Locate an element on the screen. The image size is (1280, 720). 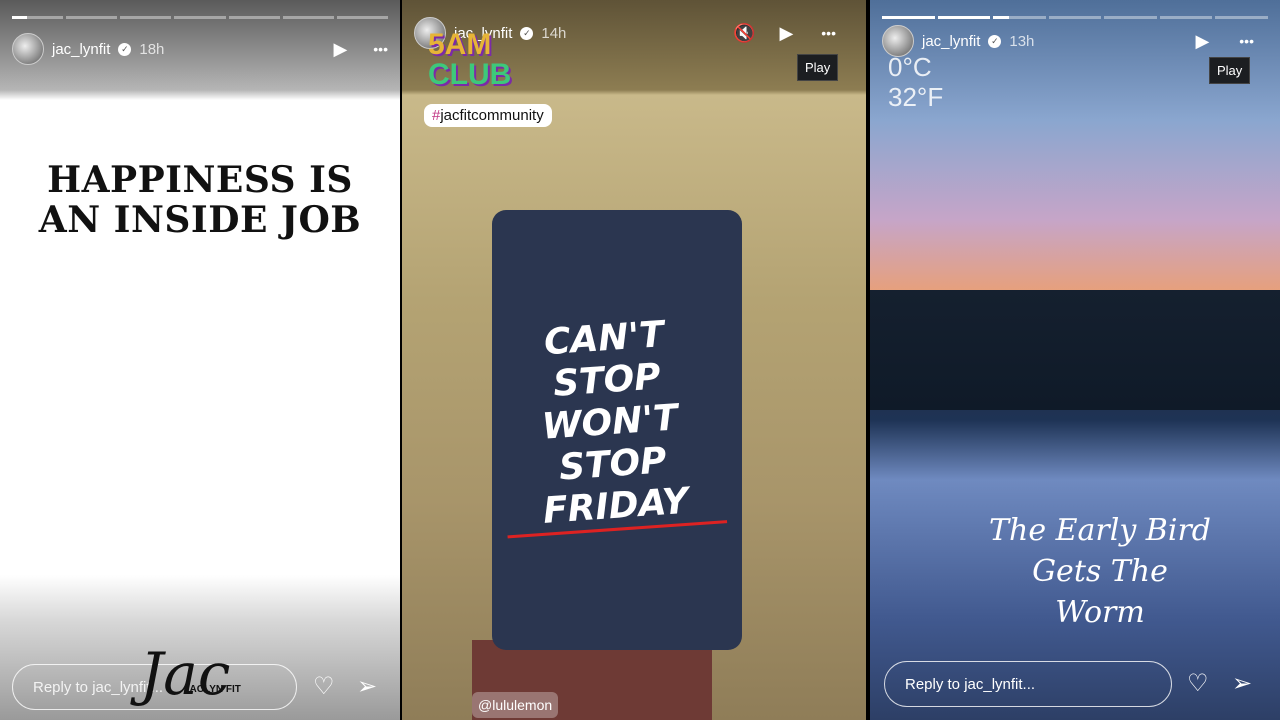
signature-logo: Jac is located at coordinates (185, 674).